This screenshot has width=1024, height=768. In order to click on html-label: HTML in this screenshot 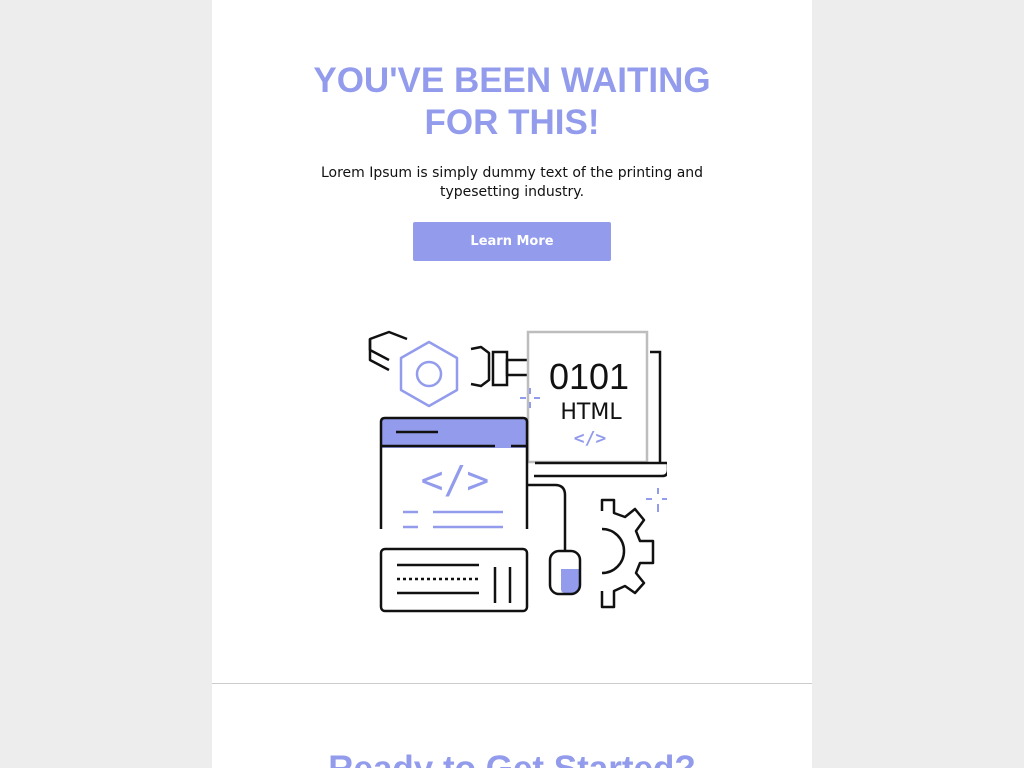, I will do `click(591, 412)`.